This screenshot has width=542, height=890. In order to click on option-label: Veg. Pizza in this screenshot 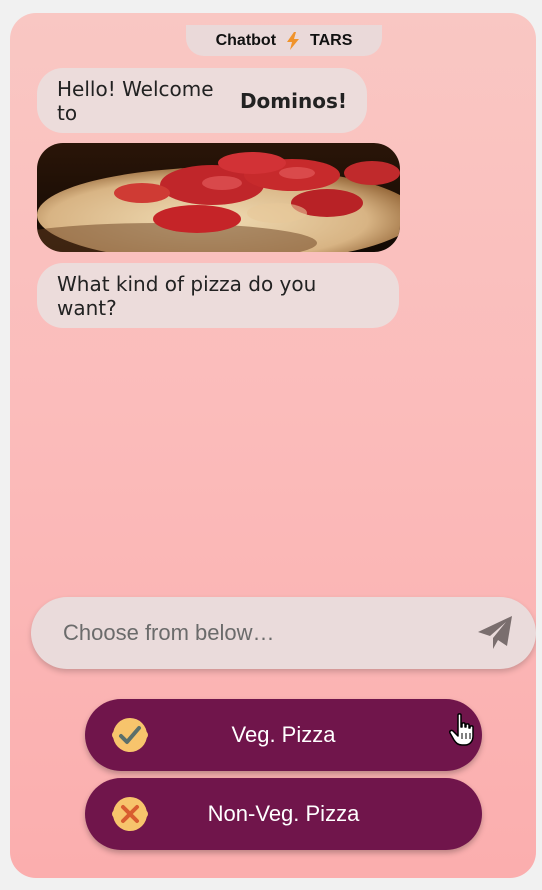, I will do `click(283, 734)`.